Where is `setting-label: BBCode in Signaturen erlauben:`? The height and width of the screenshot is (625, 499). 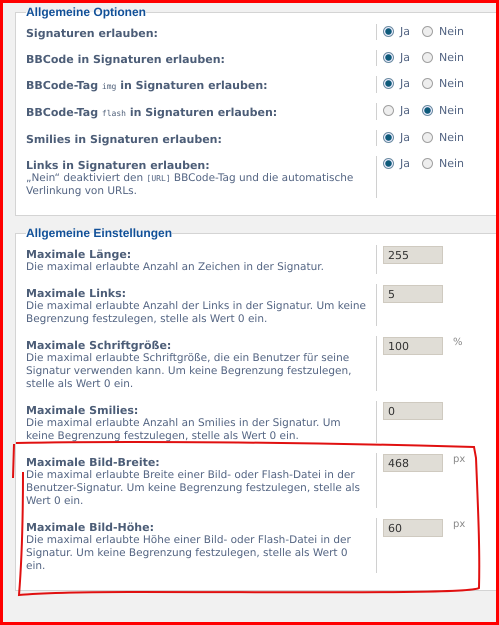
setting-label: BBCode in Signaturen erlauben: is located at coordinates (126, 59).